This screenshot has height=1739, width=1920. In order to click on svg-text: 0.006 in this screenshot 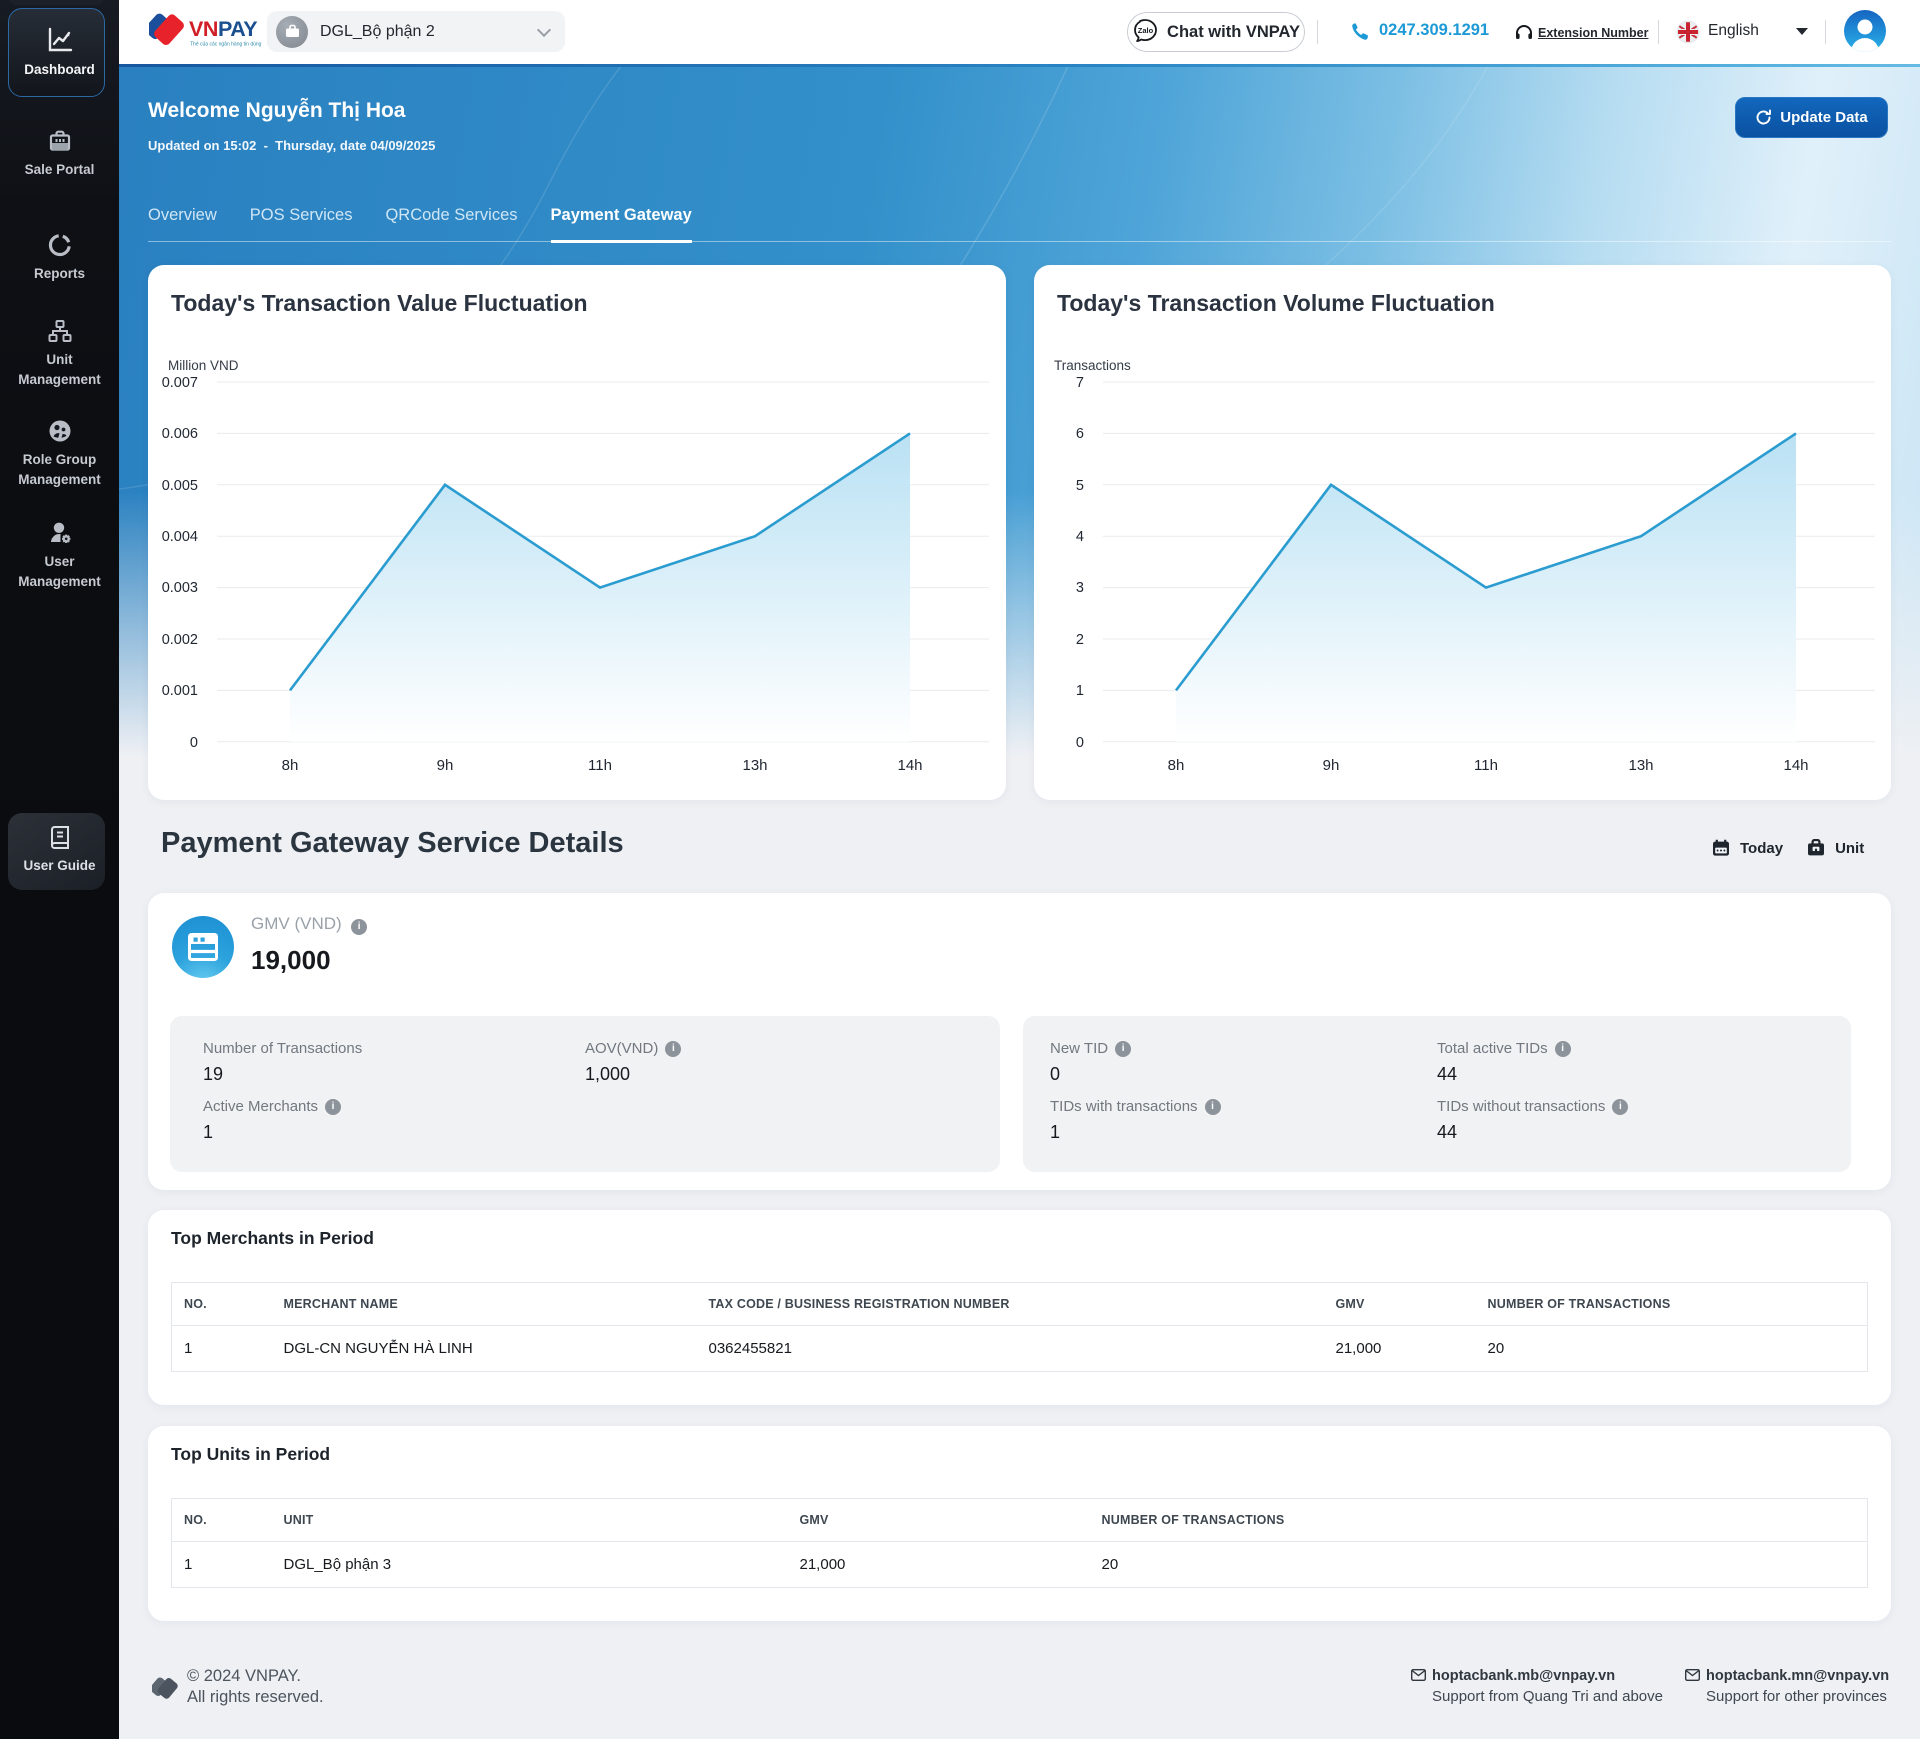, I will do `click(180, 434)`.